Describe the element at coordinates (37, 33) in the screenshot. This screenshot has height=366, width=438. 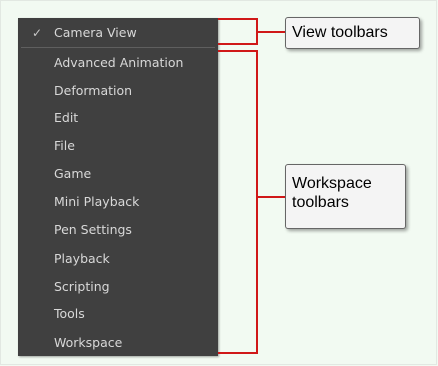
I see `checkmark-icon: ✓` at that location.